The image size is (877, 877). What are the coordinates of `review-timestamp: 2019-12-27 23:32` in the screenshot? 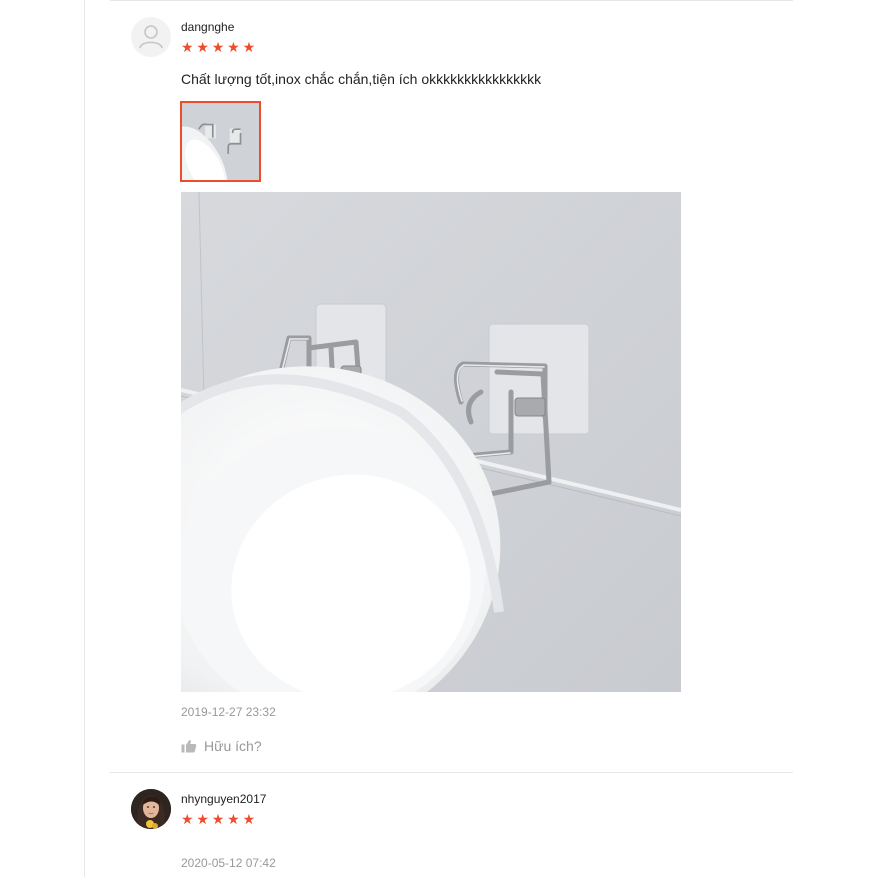 It's located at (228, 712).